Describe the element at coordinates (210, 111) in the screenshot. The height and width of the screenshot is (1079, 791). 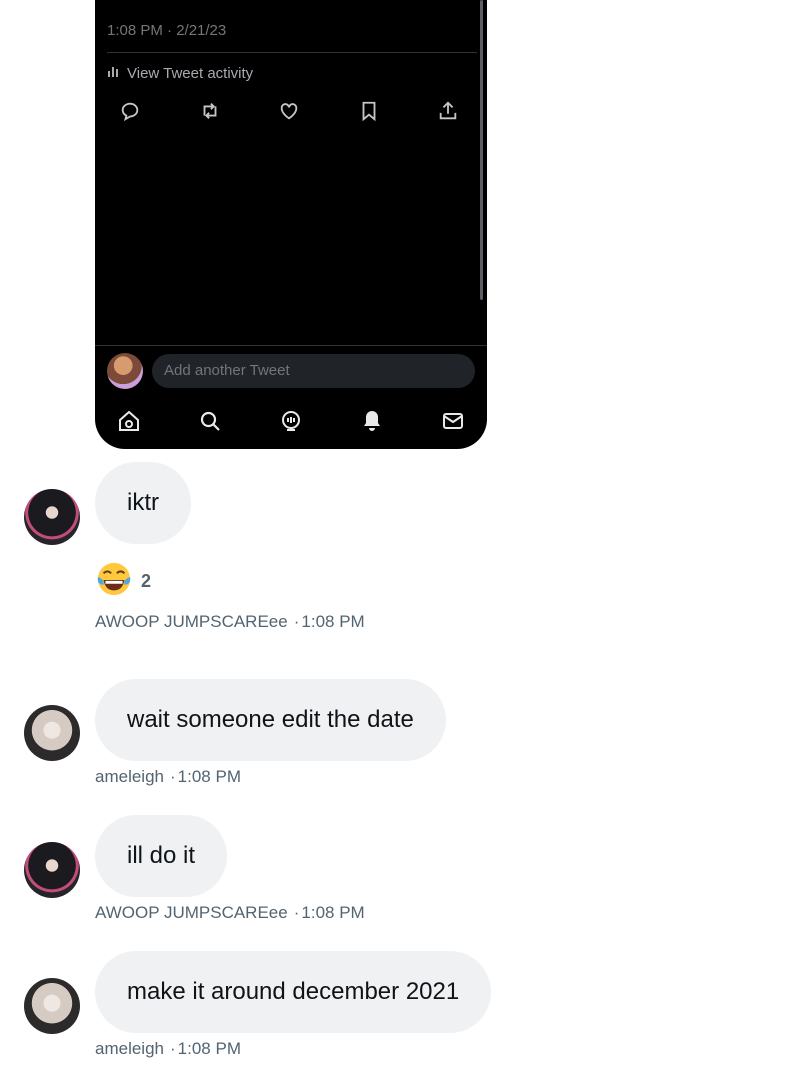
I see `retweet-icon` at that location.